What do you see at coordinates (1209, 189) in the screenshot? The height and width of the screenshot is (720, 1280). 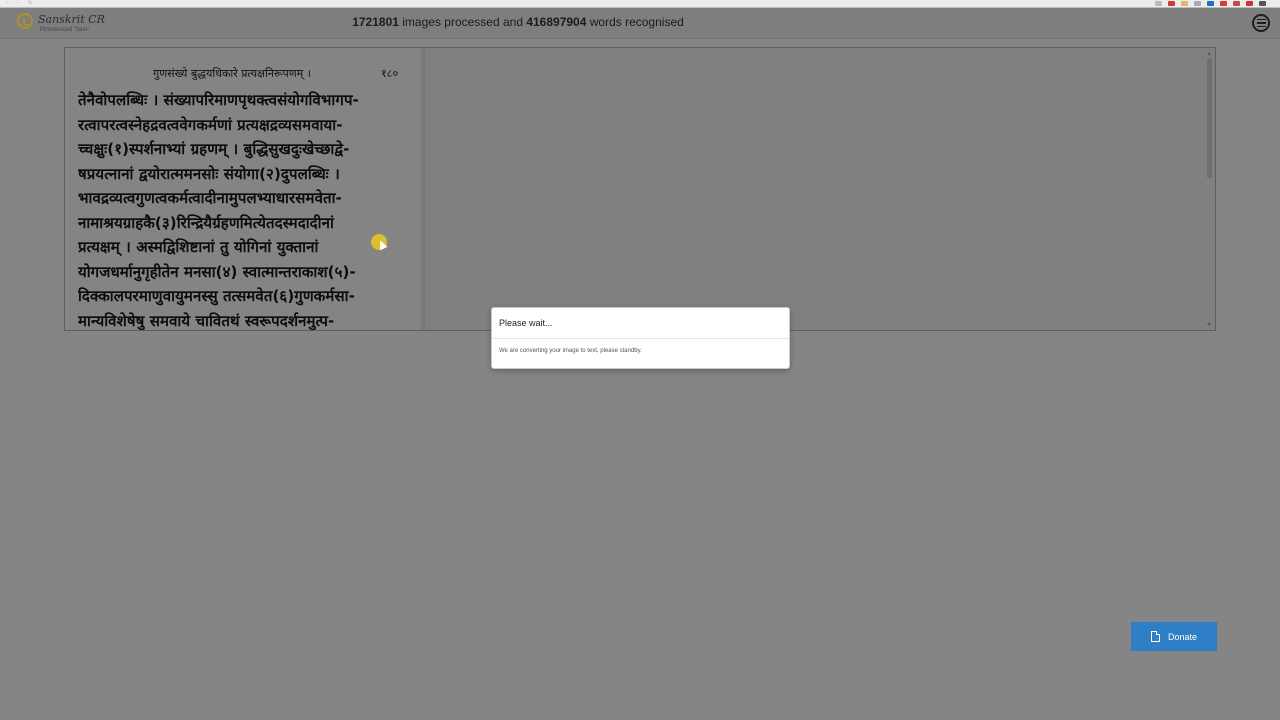 I see `vertical-scrollbar` at bounding box center [1209, 189].